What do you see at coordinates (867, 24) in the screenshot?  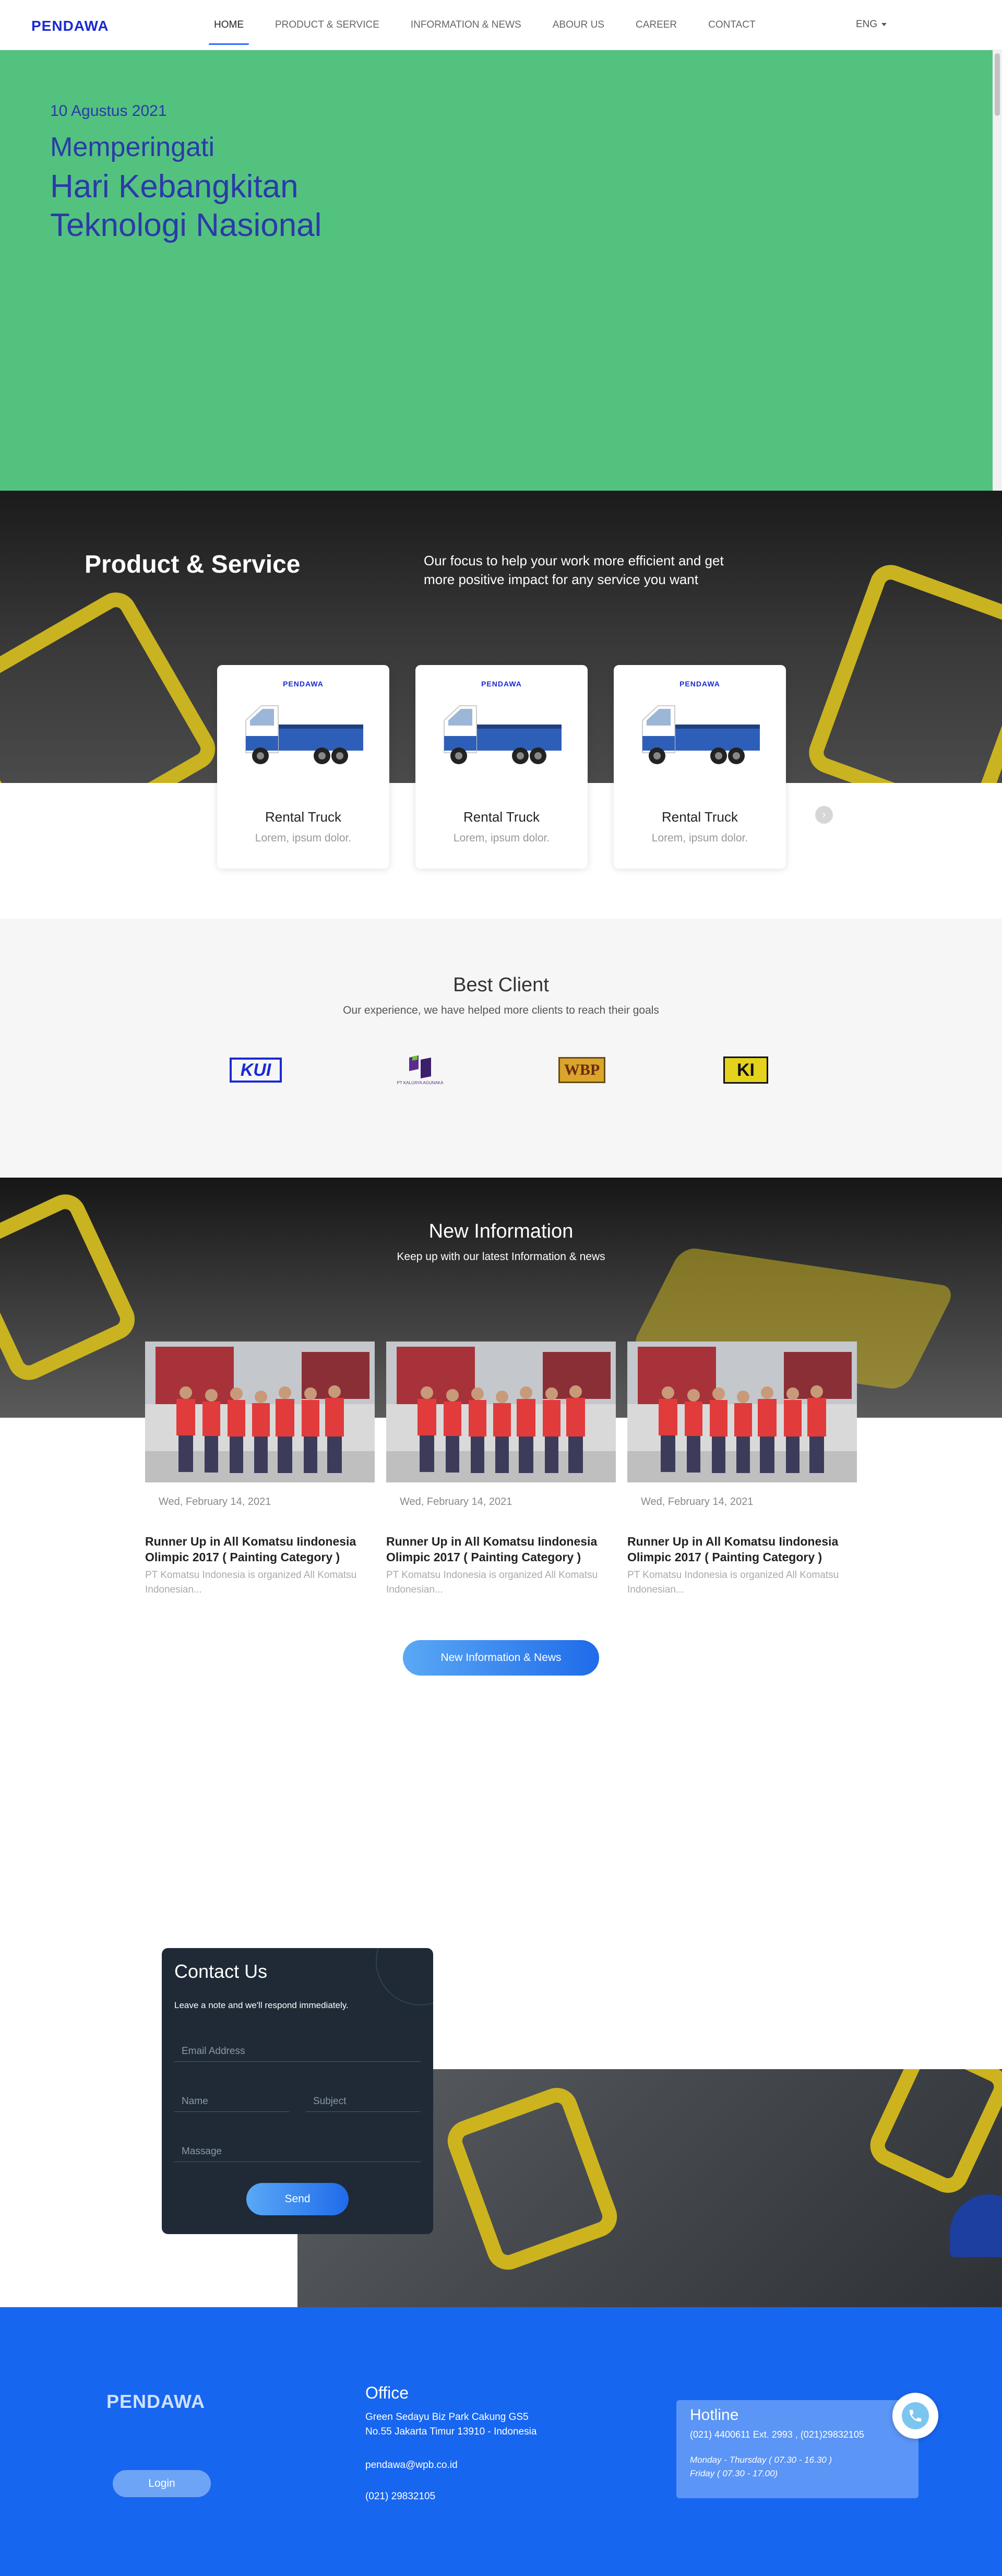 I see `language-label: ENG` at bounding box center [867, 24].